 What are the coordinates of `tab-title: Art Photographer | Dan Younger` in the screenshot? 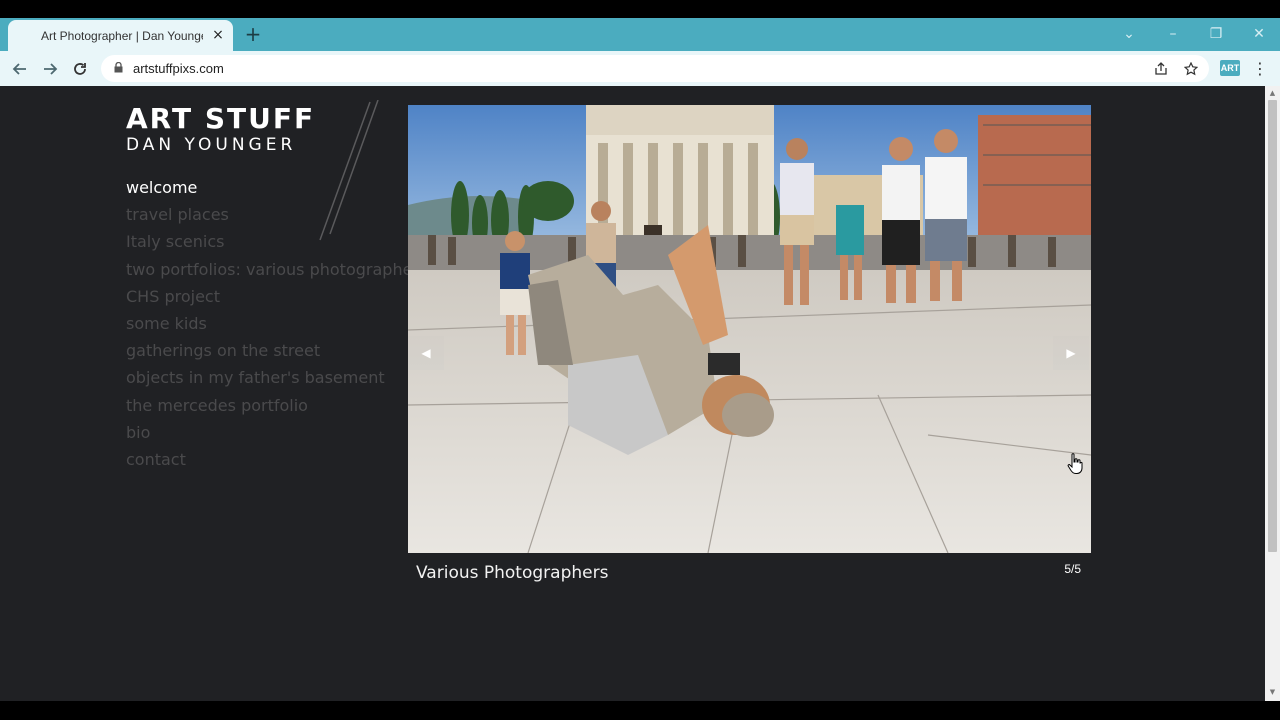 It's located at (122, 35).